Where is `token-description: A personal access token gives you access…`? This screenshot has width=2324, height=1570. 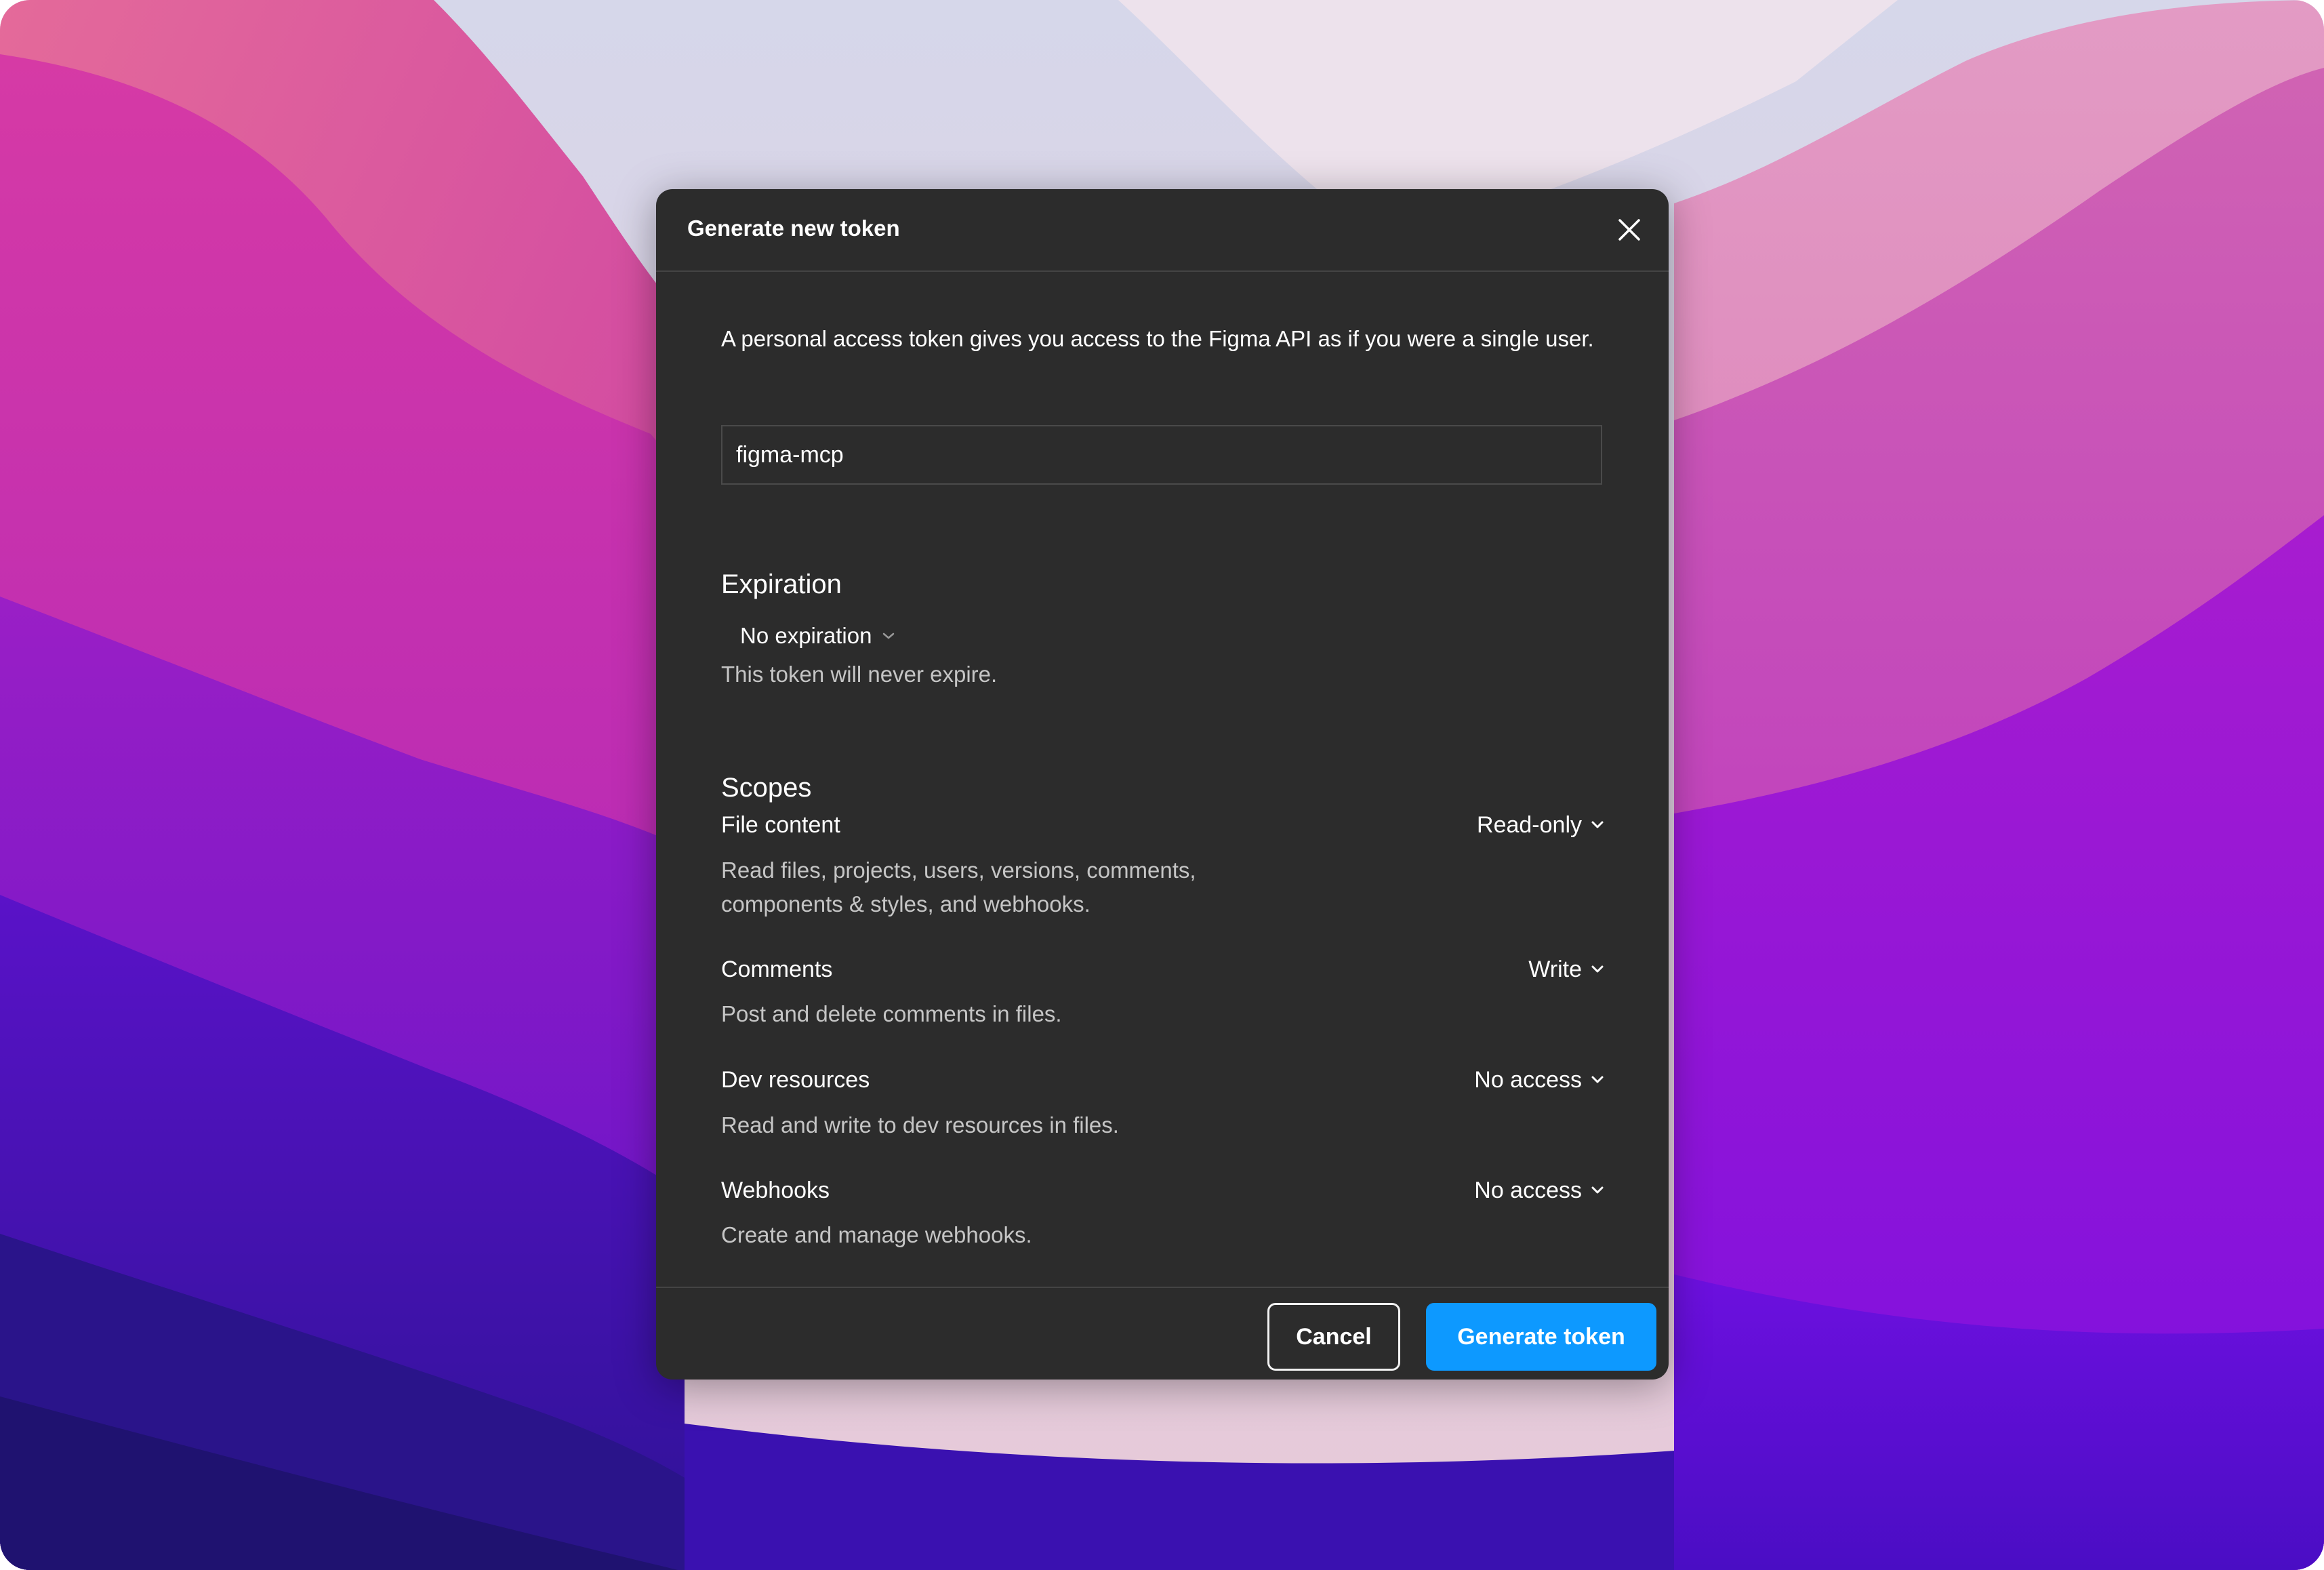
token-description: A personal access token gives you access… is located at coordinates (1157, 338).